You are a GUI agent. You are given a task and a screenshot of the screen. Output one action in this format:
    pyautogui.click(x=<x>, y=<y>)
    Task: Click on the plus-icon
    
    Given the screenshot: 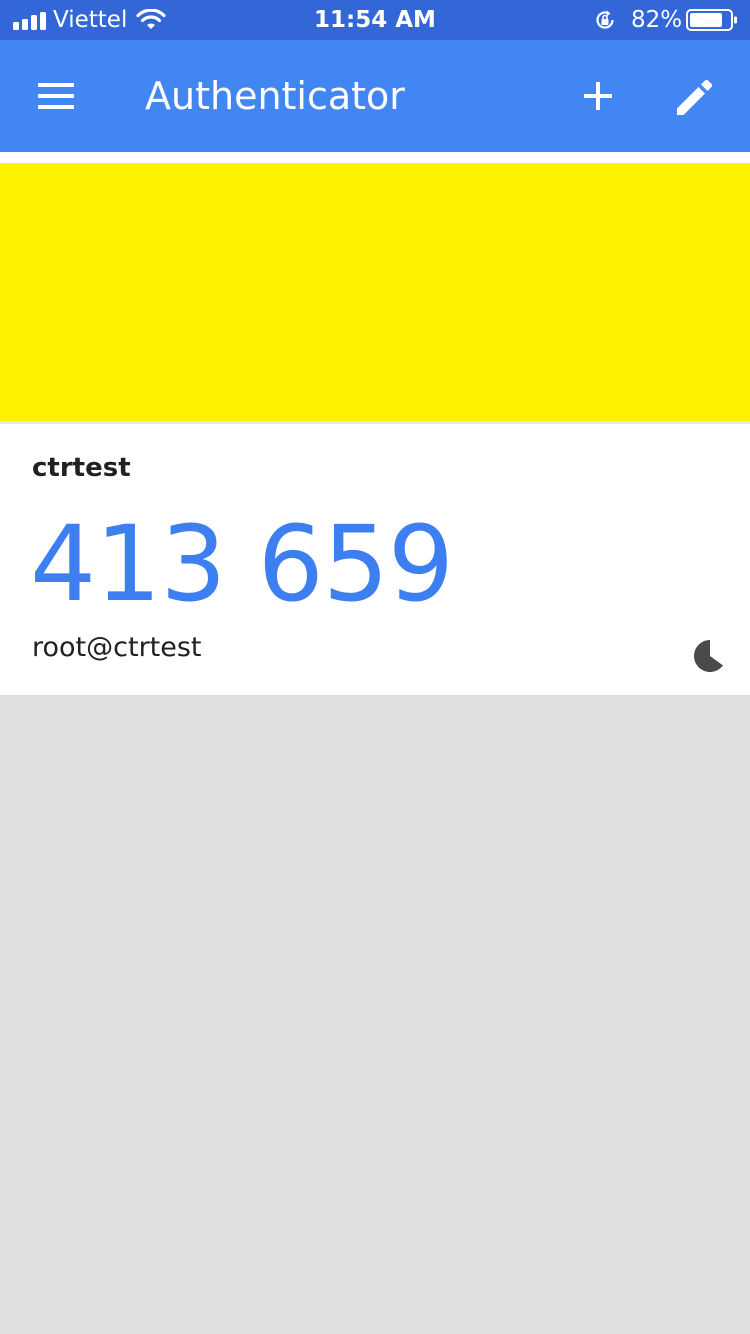 What is the action you would take?
    pyautogui.click(x=598, y=96)
    